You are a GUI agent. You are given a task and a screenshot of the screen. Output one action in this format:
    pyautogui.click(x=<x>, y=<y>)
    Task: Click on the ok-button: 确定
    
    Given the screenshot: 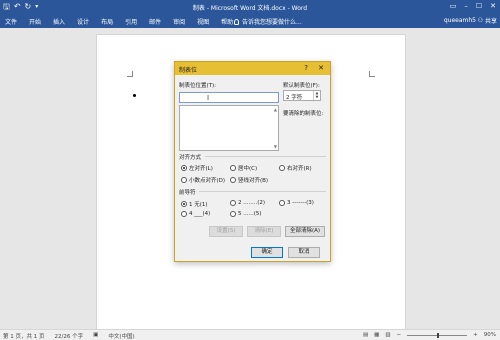 What is the action you would take?
    pyautogui.click(x=267, y=252)
    